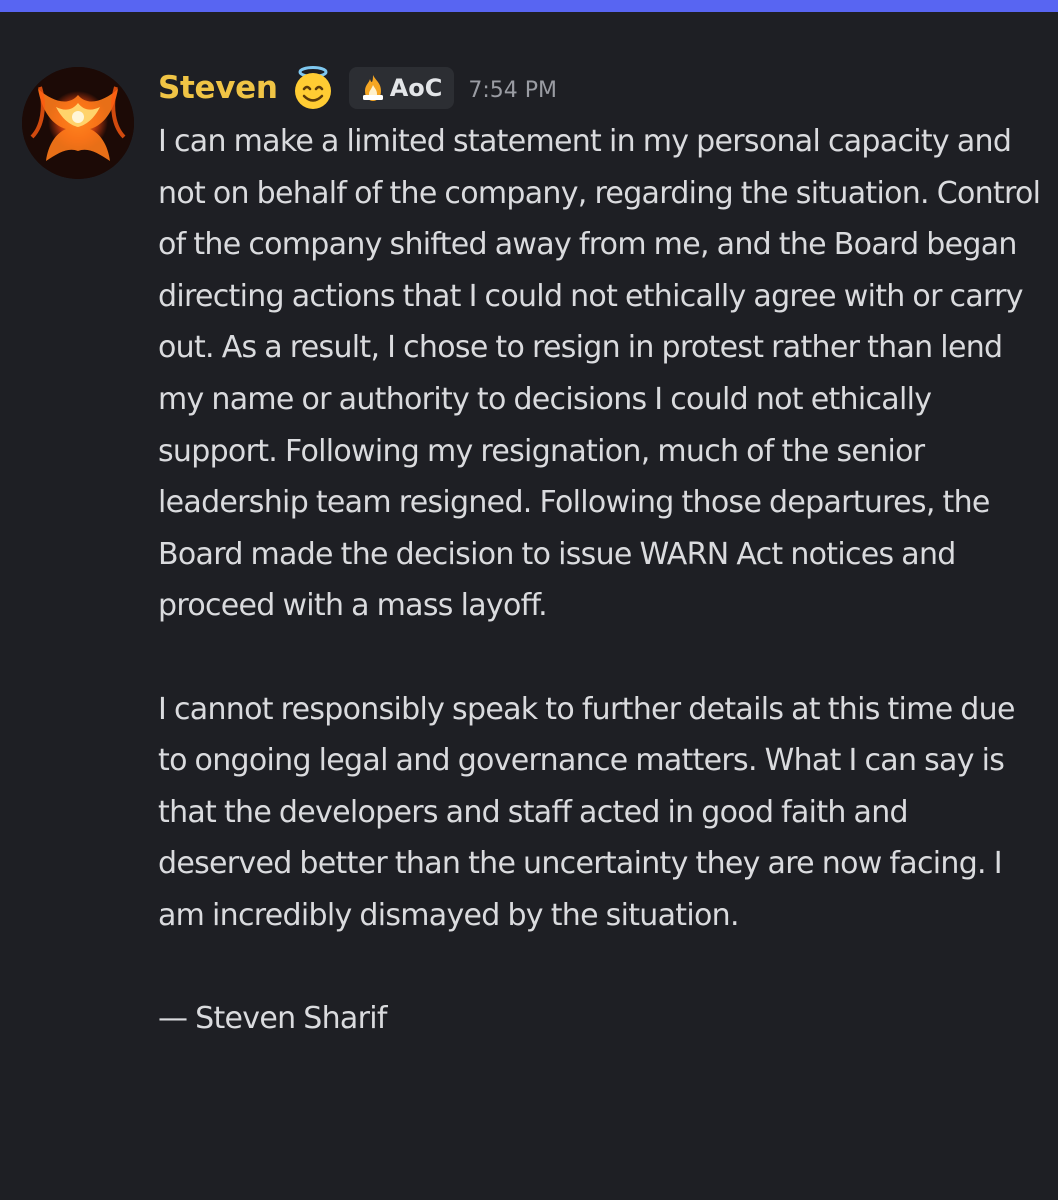  What do you see at coordinates (313, 88) in the screenshot?
I see `smiling-face-with-halo-icon` at bounding box center [313, 88].